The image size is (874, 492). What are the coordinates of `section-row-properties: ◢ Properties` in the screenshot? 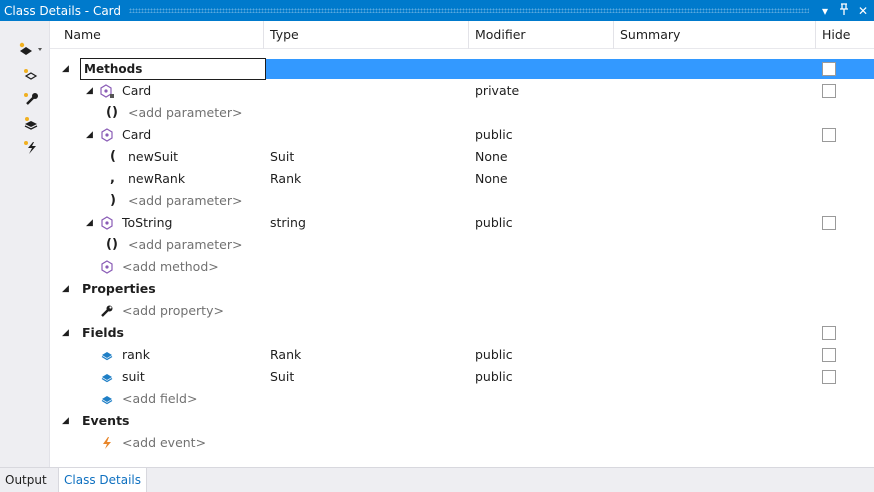 It's located at (462, 289).